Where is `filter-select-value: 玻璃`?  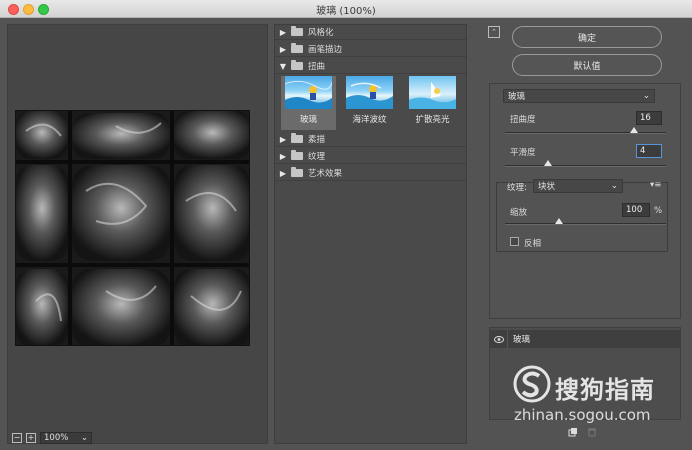
filter-select-value: 玻璃 is located at coordinates (517, 97).